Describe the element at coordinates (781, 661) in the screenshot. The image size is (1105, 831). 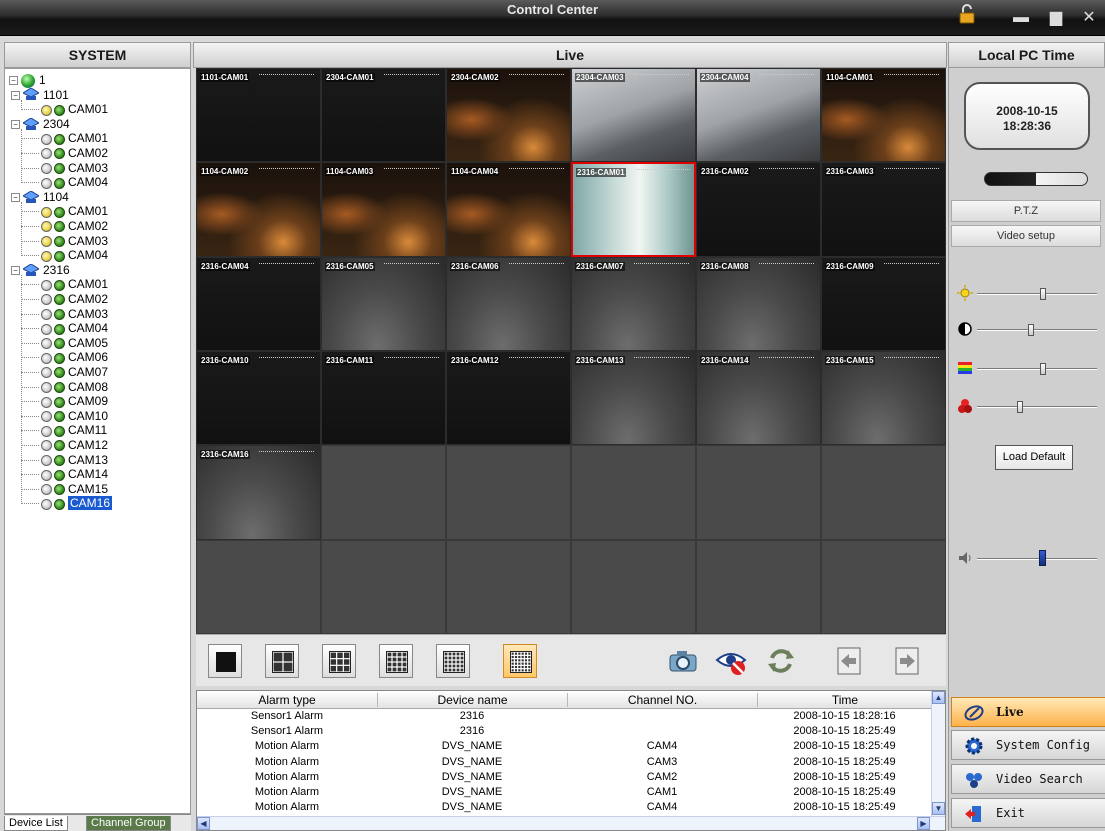
I see `refresh-icon` at that location.